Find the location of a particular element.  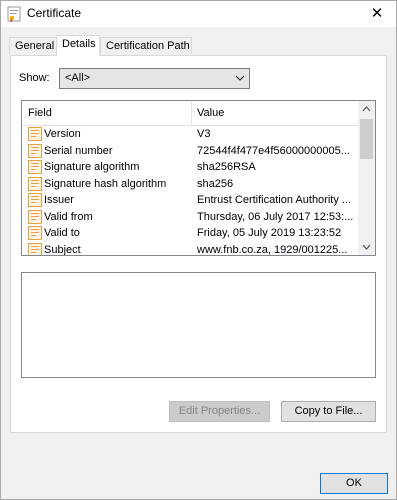

tab-general: General is located at coordinates (33, 45).